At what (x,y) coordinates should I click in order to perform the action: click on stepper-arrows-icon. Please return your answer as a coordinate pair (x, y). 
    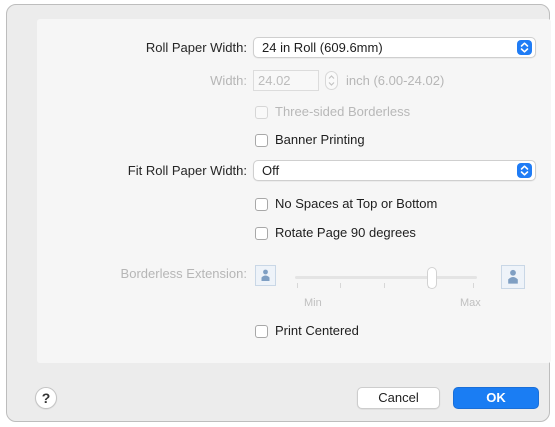
    Looking at the image, I should click on (331, 80).